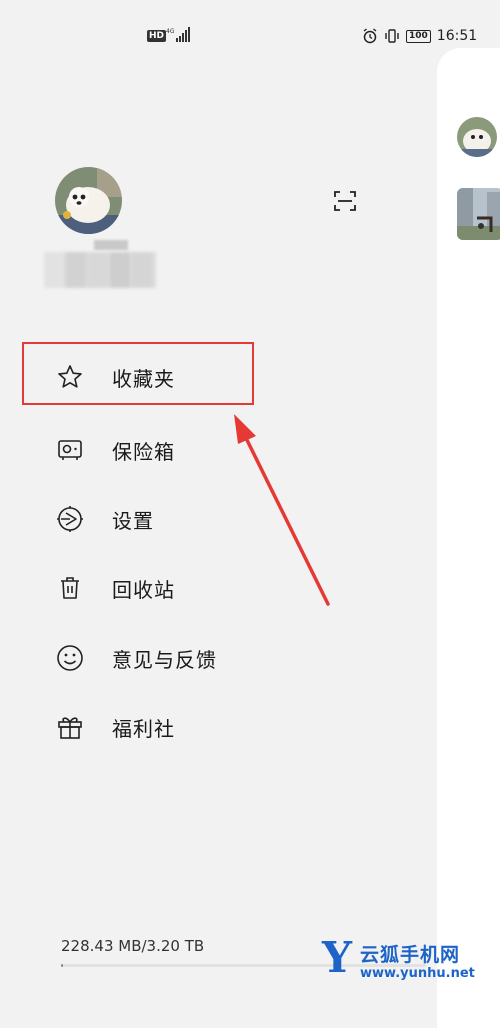 This screenshot has height=1028, width=500. I want to click on file-thumbnail-photo, so click(478, 214).